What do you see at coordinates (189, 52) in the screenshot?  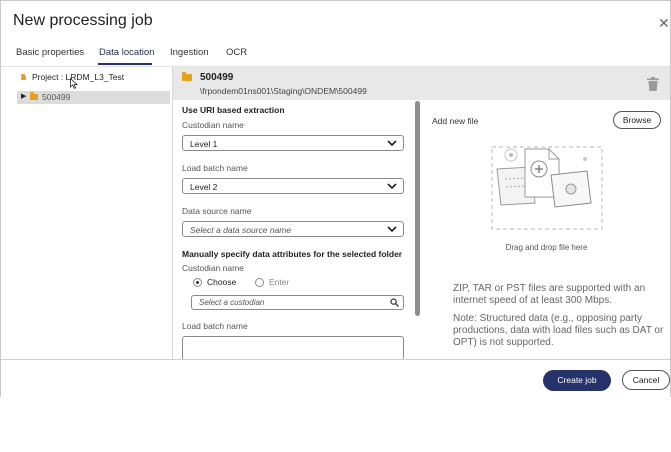 I see `tab-ingestion: Ingestion` at bounding box center [189, 52].